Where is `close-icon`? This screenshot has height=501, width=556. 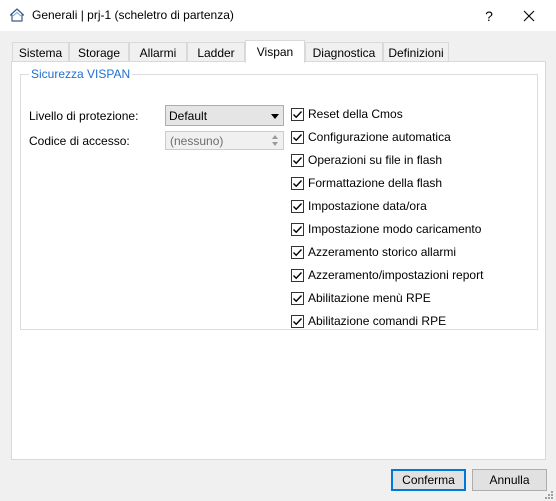
close-icon is located at coordinates (529, 15).